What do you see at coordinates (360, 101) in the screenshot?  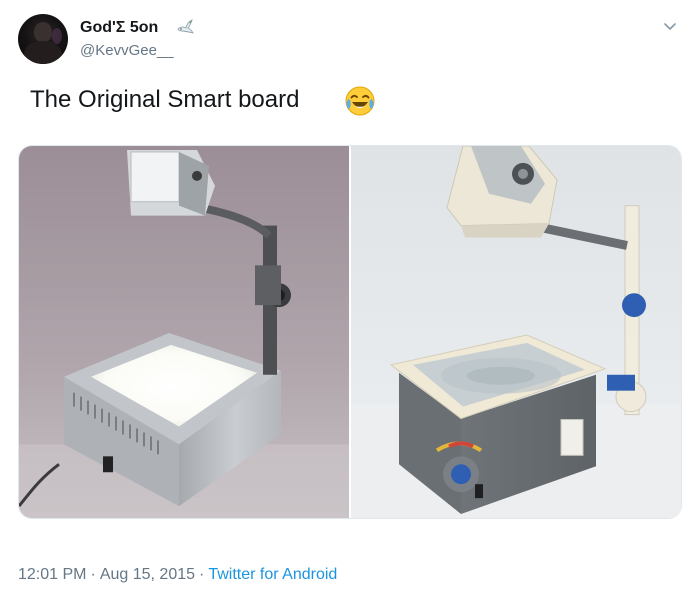 I see `face-with-tears-of-joy-icon` at bounding box center [360, 101].